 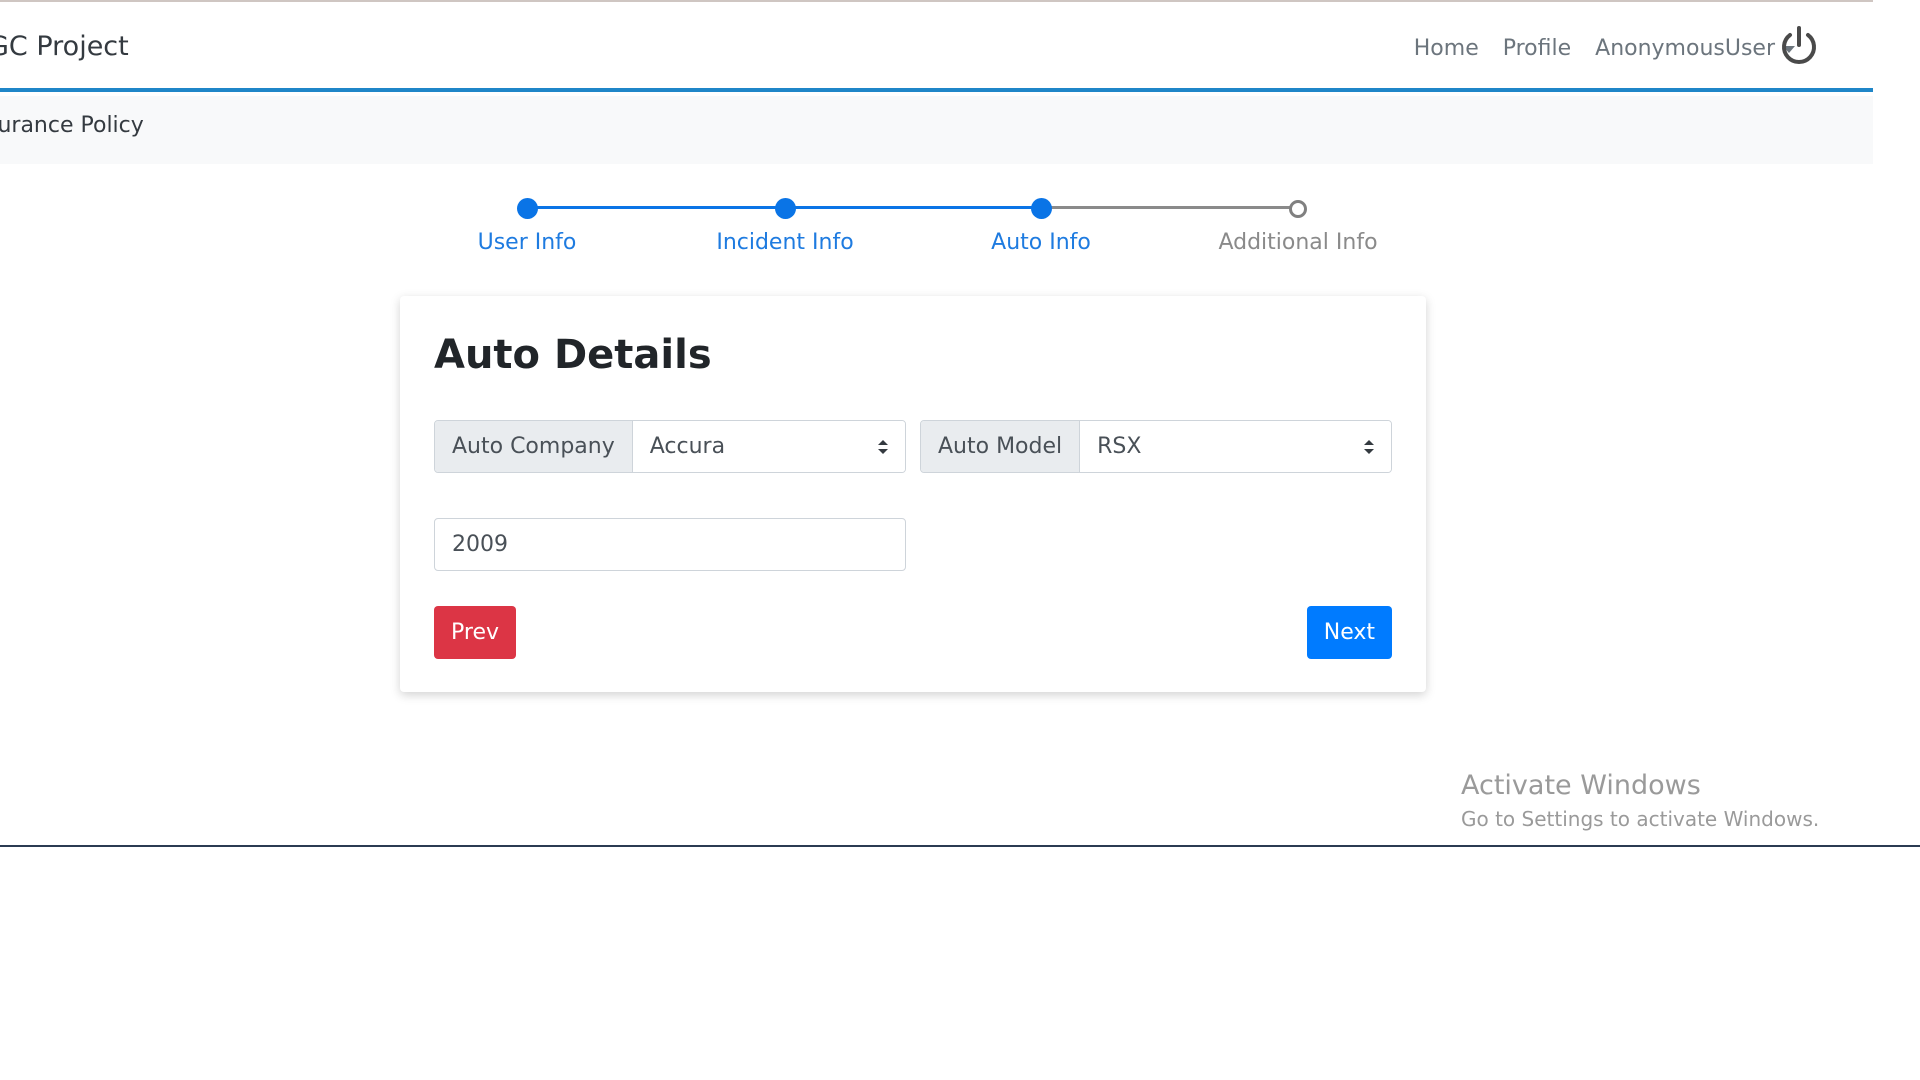 I want to click on auto-model-value: RSX, so click(x=1119, y=446).